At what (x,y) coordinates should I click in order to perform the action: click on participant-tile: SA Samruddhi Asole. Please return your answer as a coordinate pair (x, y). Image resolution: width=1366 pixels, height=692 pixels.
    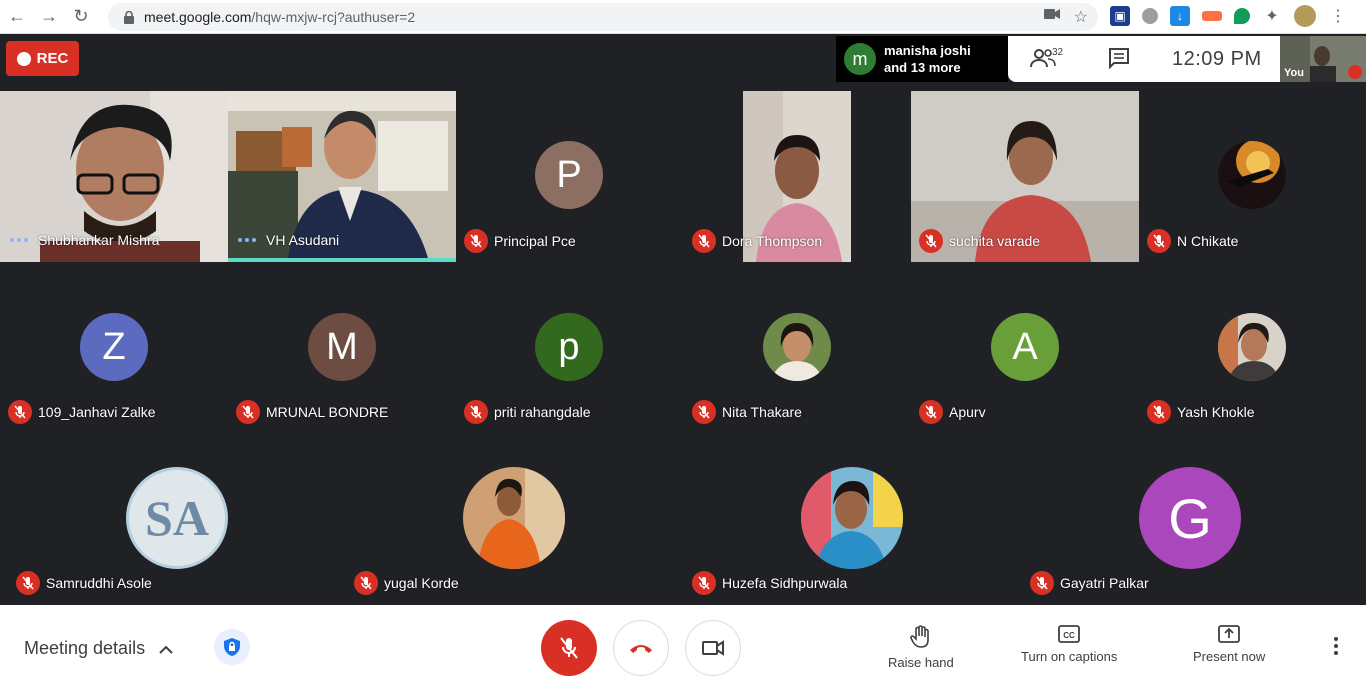
    Looking at the image, I should click on (177, 518).